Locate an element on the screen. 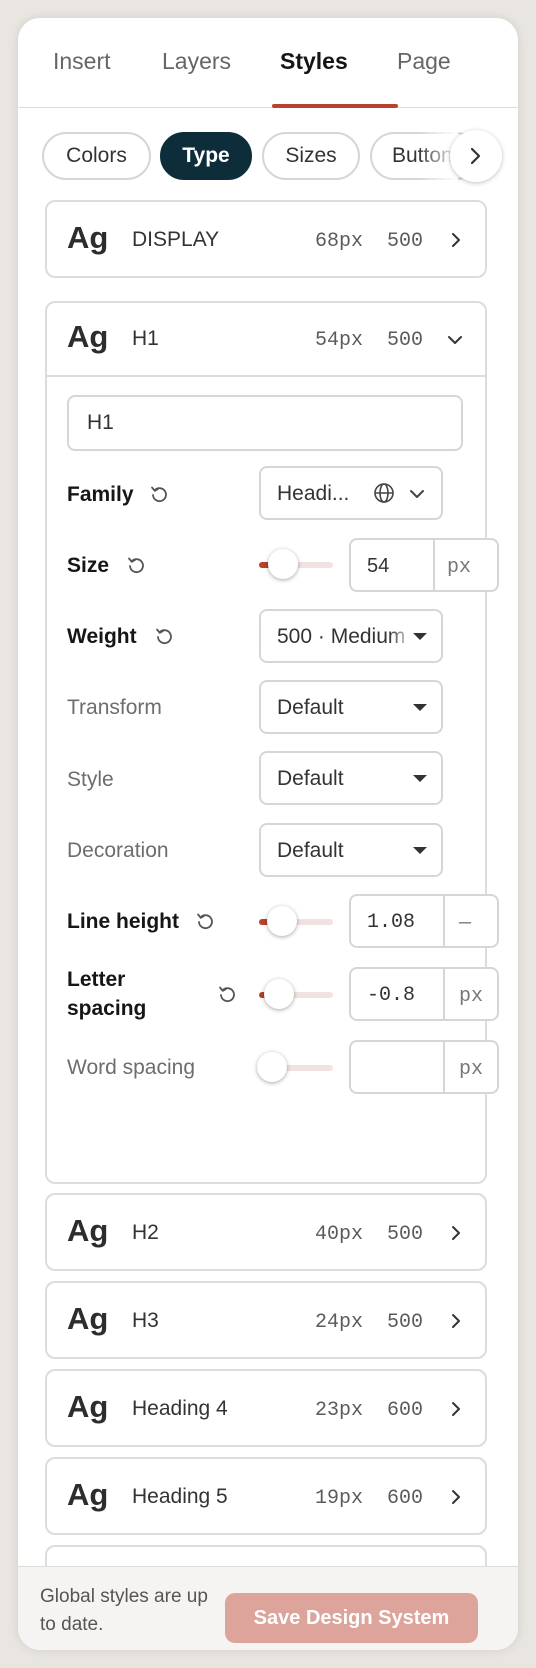 This screenshot has width=536, height=1668. line-height-label: Line height is located at coordinates (123, 921).